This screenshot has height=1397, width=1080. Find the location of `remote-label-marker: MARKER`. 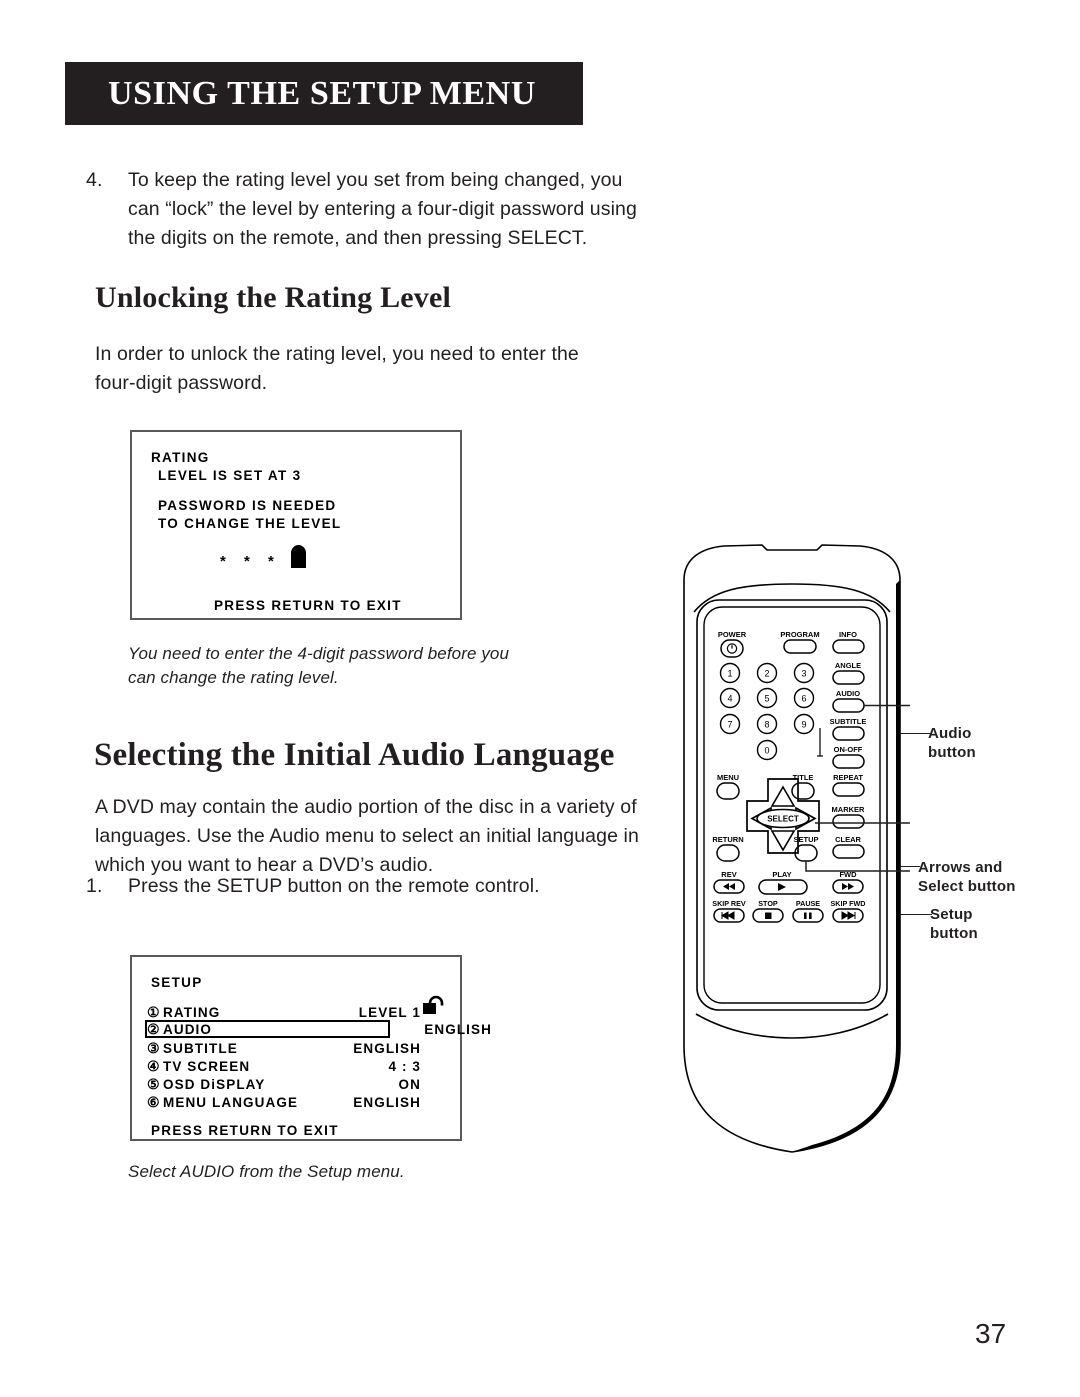

remote-label-marker: MARKER is located at coordinates (848, 809).